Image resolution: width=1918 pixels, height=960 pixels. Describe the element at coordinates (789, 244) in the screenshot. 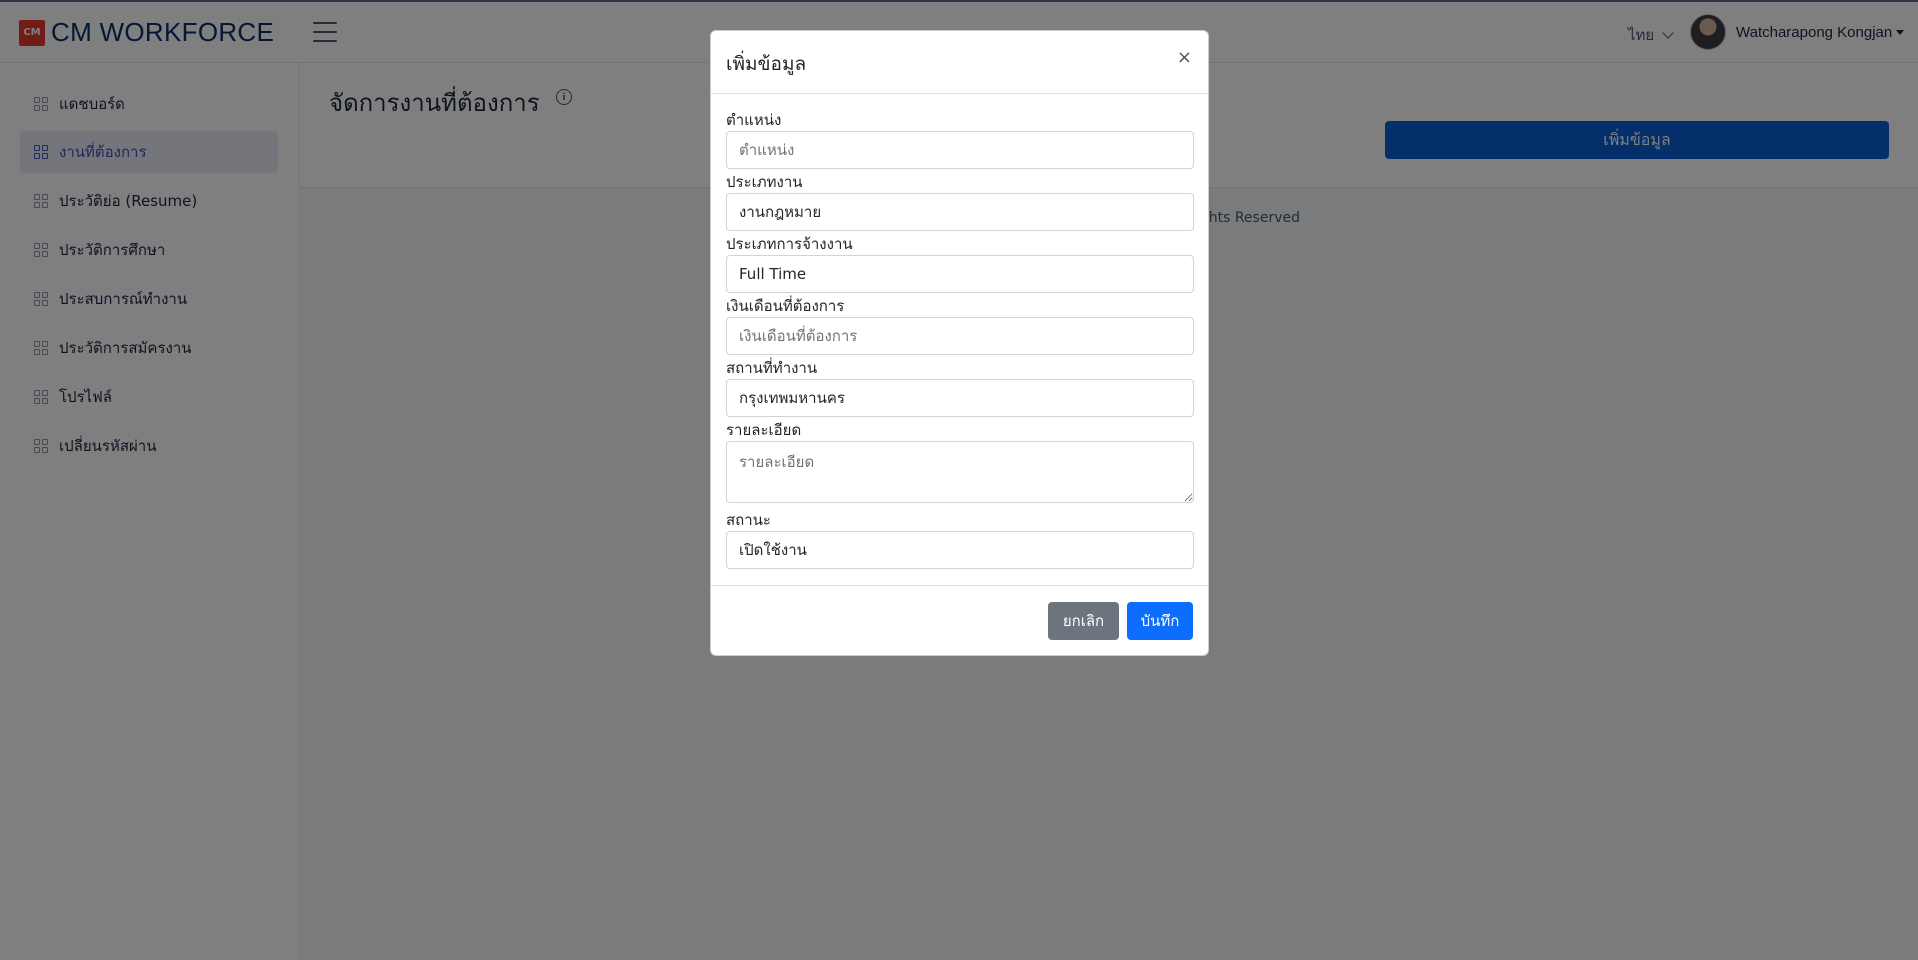

I see `employment-type-label: ประเภทการจ้างงาน` at that location.